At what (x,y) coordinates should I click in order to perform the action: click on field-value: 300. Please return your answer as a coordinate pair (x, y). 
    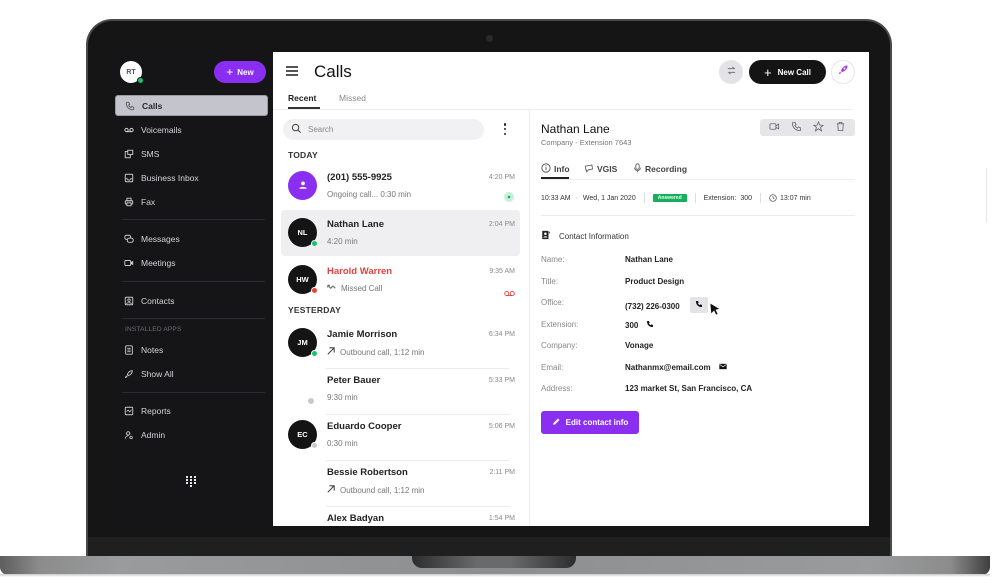
    Looking at the image, I should click on (639, 325).